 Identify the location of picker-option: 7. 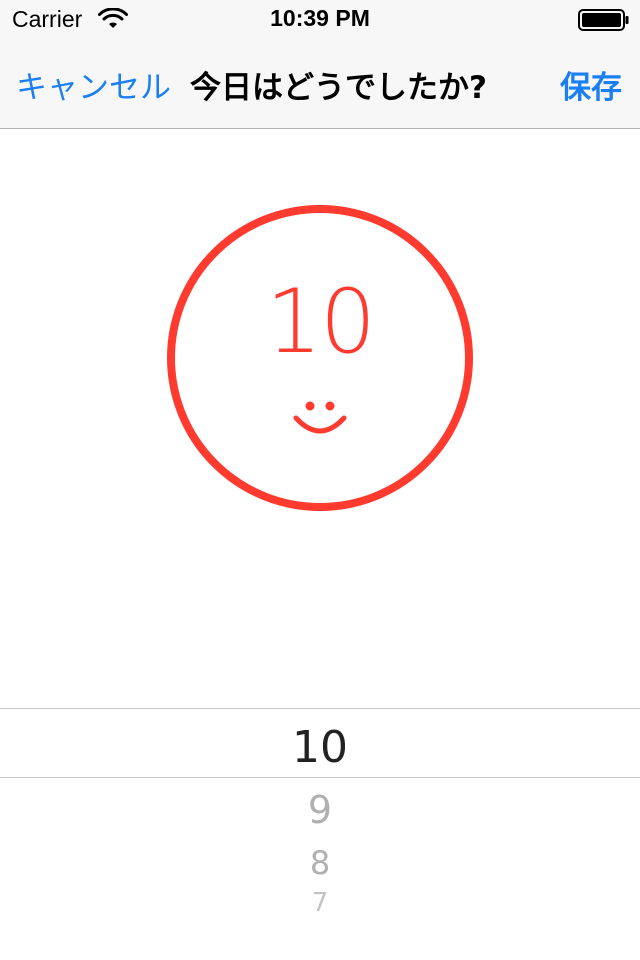
(320, 902).